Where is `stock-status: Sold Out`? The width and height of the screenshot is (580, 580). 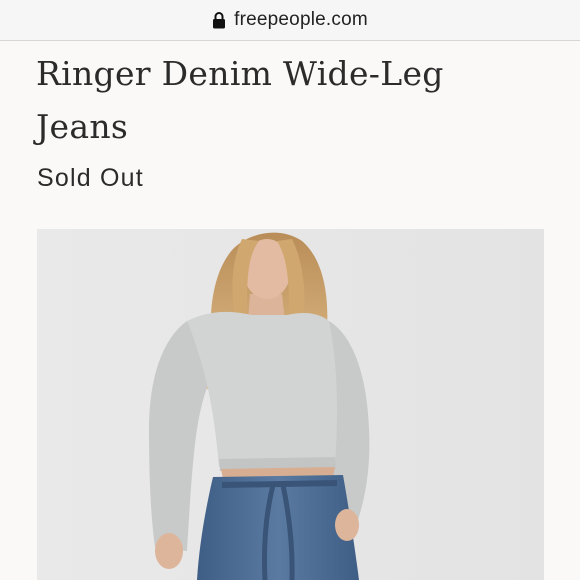
stock-status: Sold Out is located at coordinates (90, 178).